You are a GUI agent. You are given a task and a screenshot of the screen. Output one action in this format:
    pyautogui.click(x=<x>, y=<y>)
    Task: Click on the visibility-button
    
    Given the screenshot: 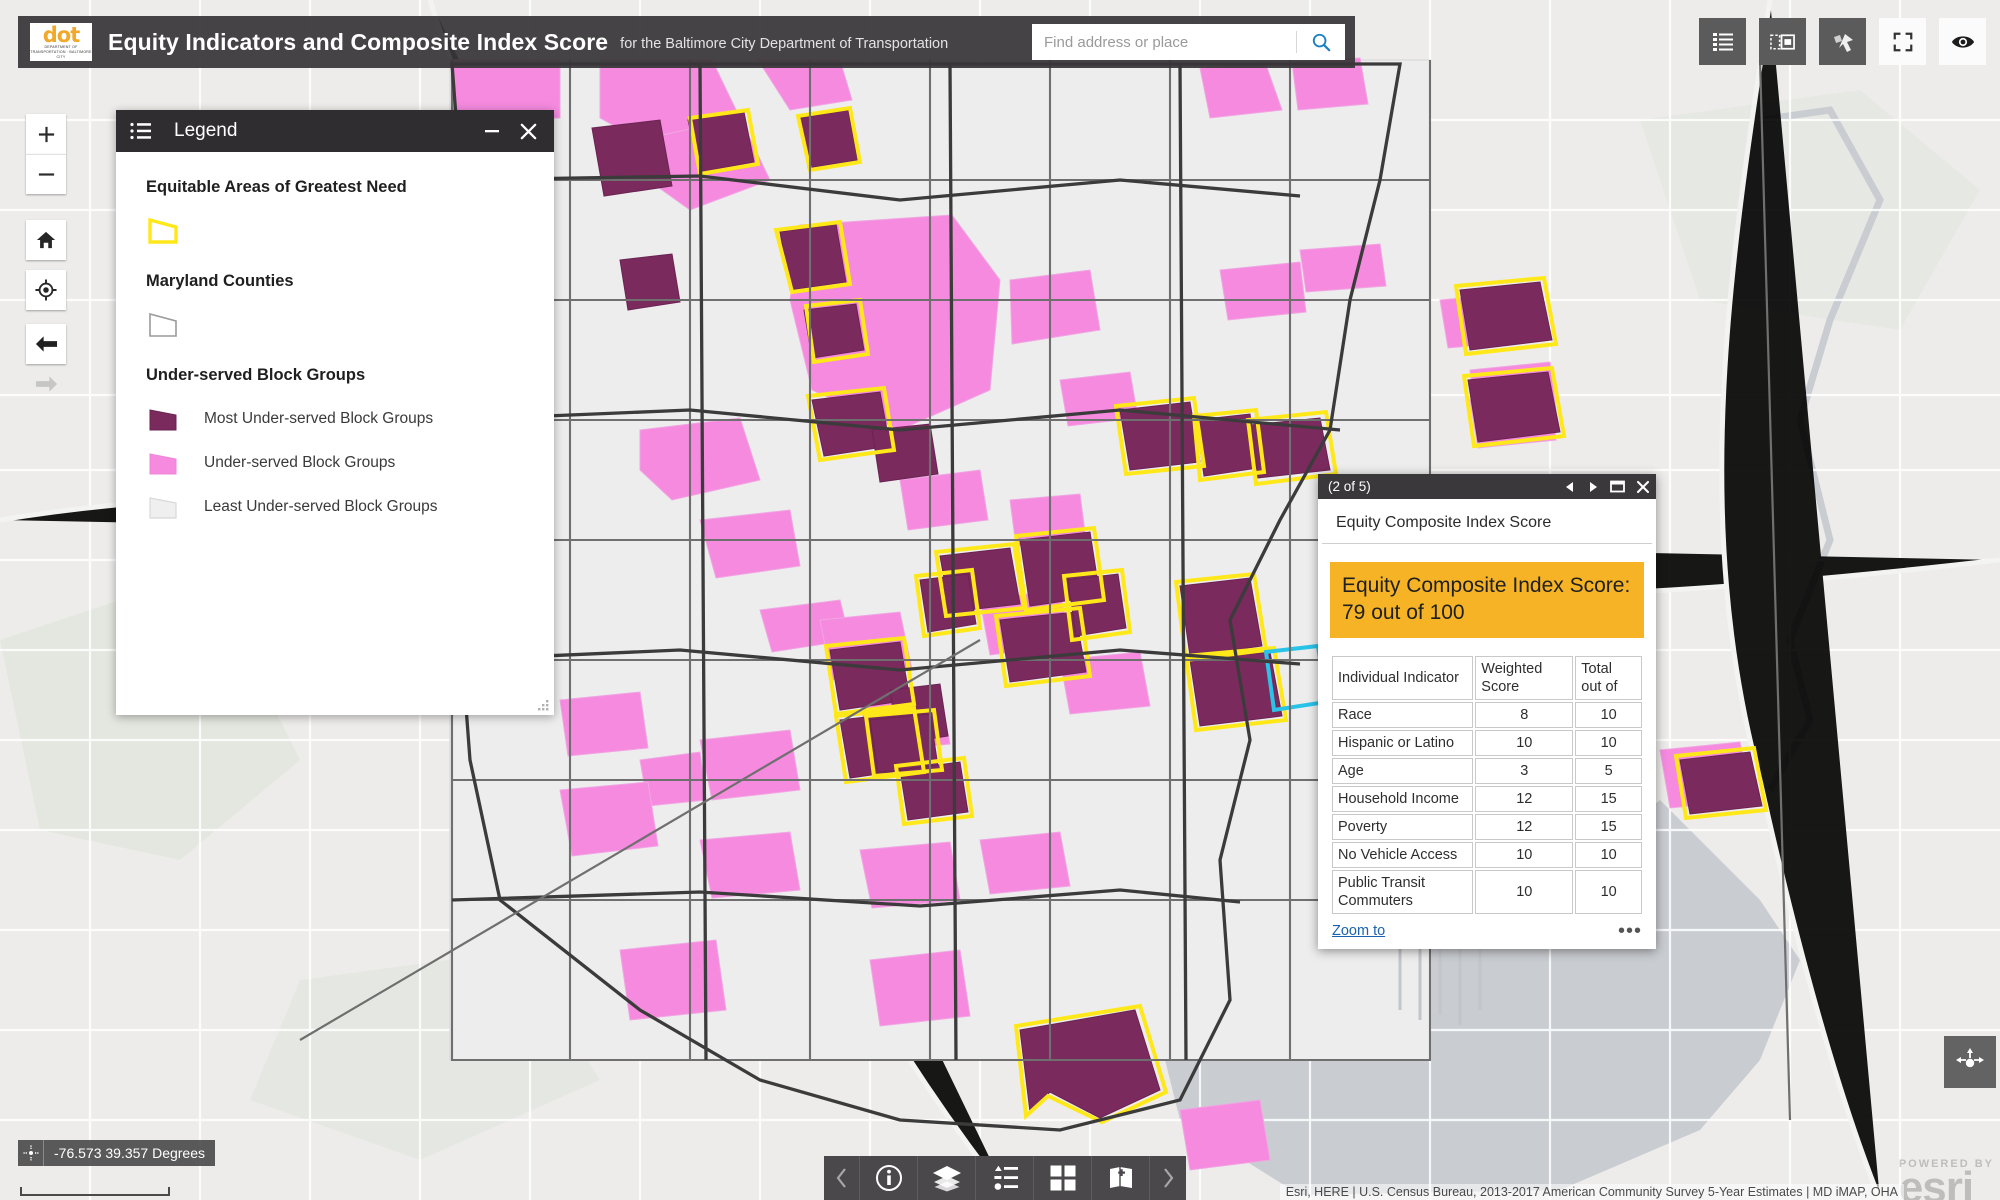 What is the action you would take?
    pyautogui.click(x=1962, y=41)
    